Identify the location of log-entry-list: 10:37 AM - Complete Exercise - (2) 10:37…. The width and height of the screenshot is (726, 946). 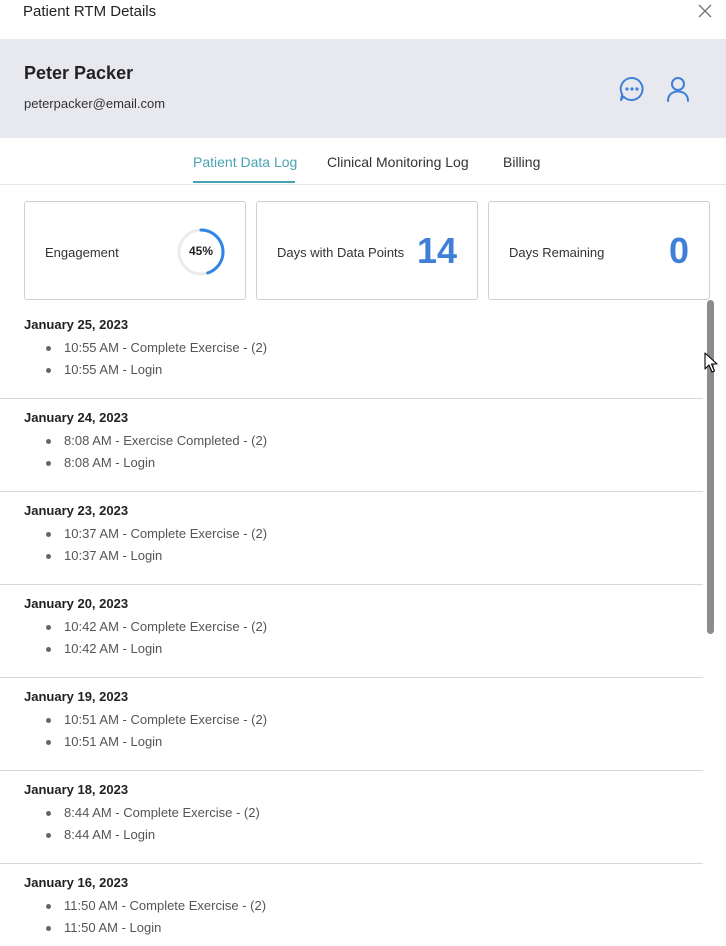
(156, 545).